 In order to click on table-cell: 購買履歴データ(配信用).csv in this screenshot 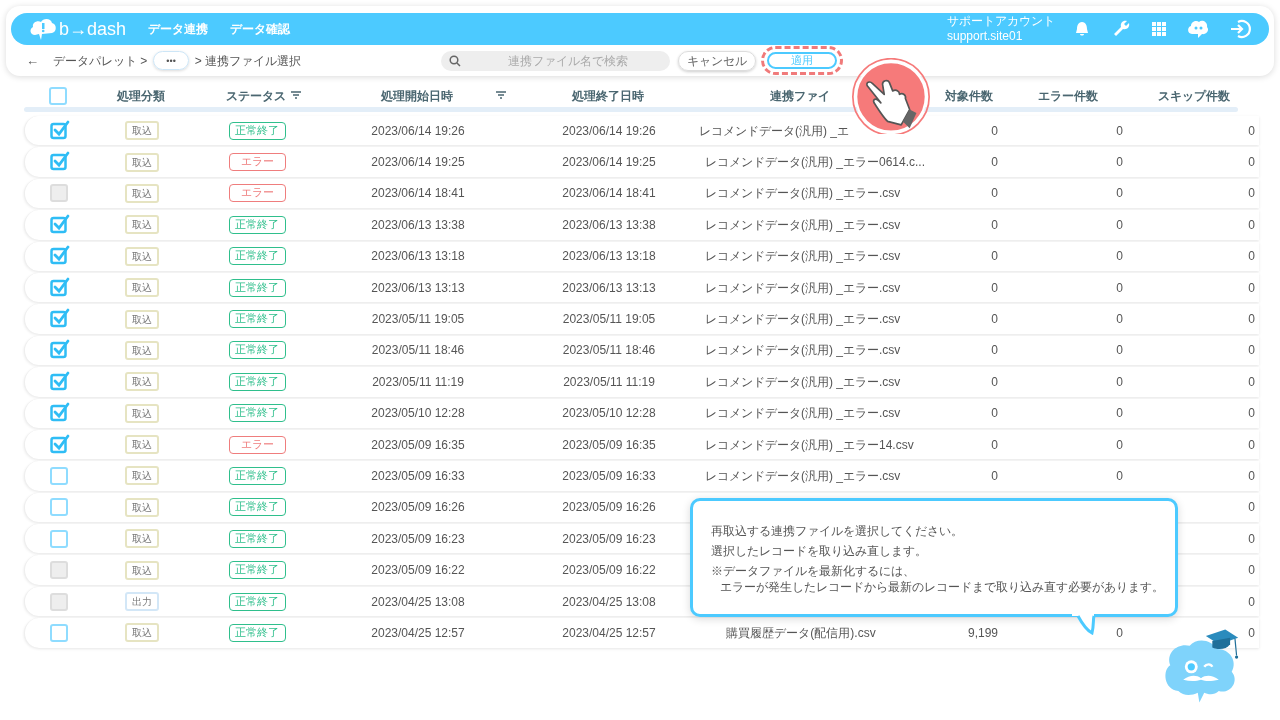, I will do `click(801, 632)`.